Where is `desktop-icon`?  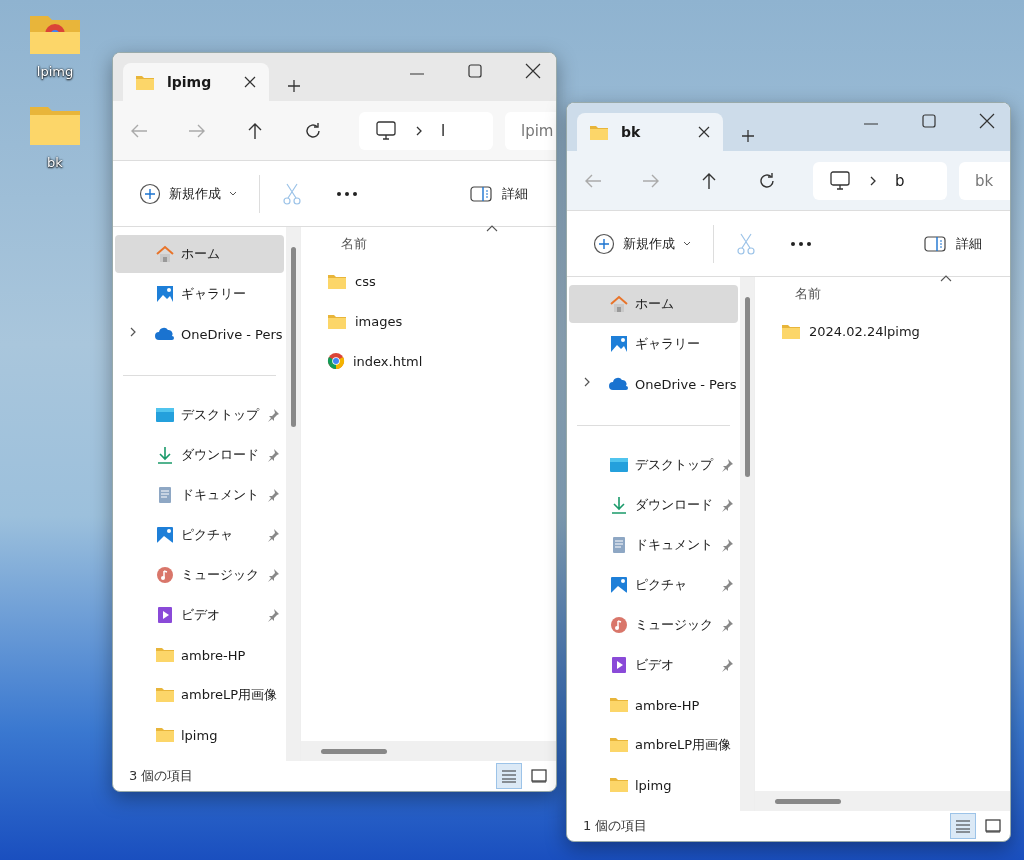
desktop-icon is located at coordinates (619, 465).